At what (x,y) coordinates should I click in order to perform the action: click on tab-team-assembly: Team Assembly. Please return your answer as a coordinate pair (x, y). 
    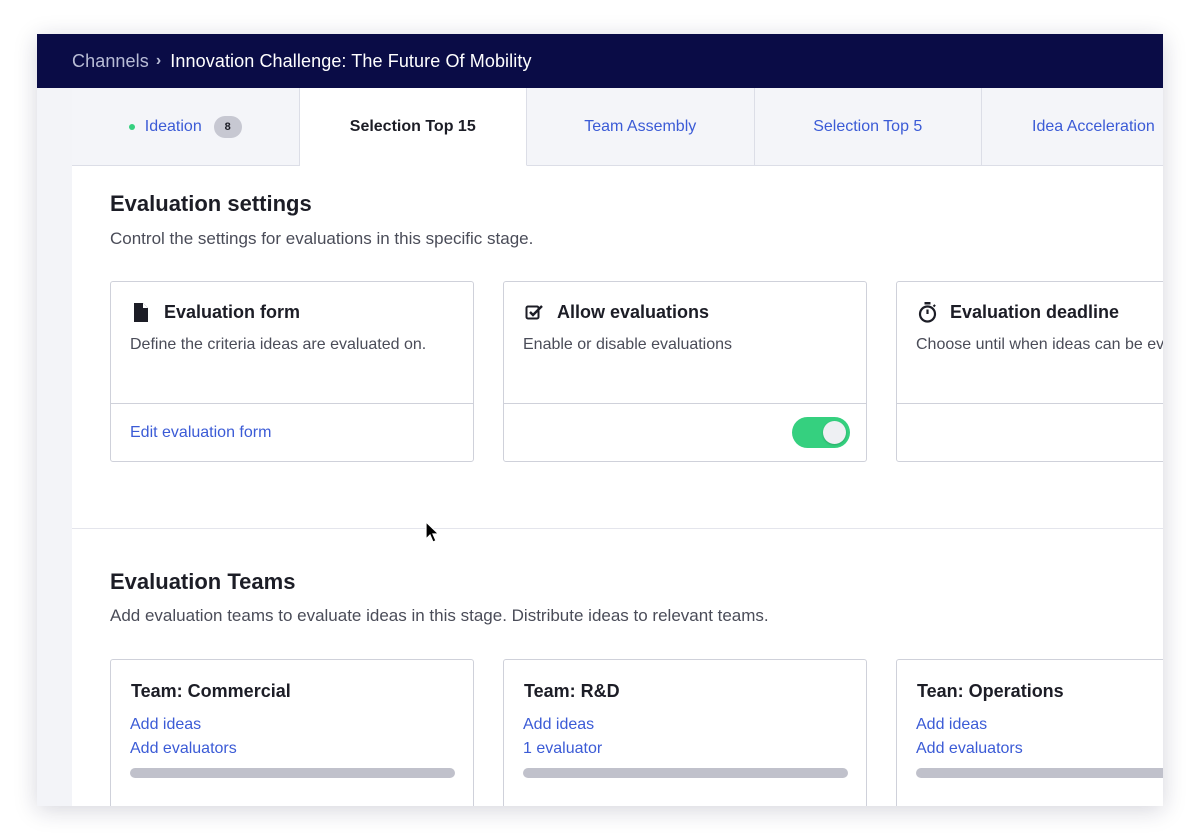
    Looking at the image, I should click on (641, 127).